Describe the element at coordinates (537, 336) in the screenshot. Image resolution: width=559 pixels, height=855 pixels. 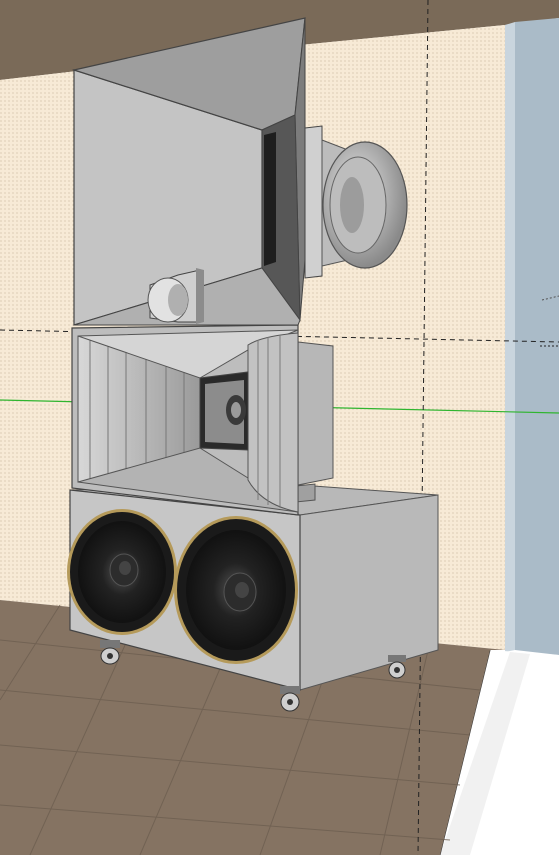
I see `wall-pillar-front` at that location.